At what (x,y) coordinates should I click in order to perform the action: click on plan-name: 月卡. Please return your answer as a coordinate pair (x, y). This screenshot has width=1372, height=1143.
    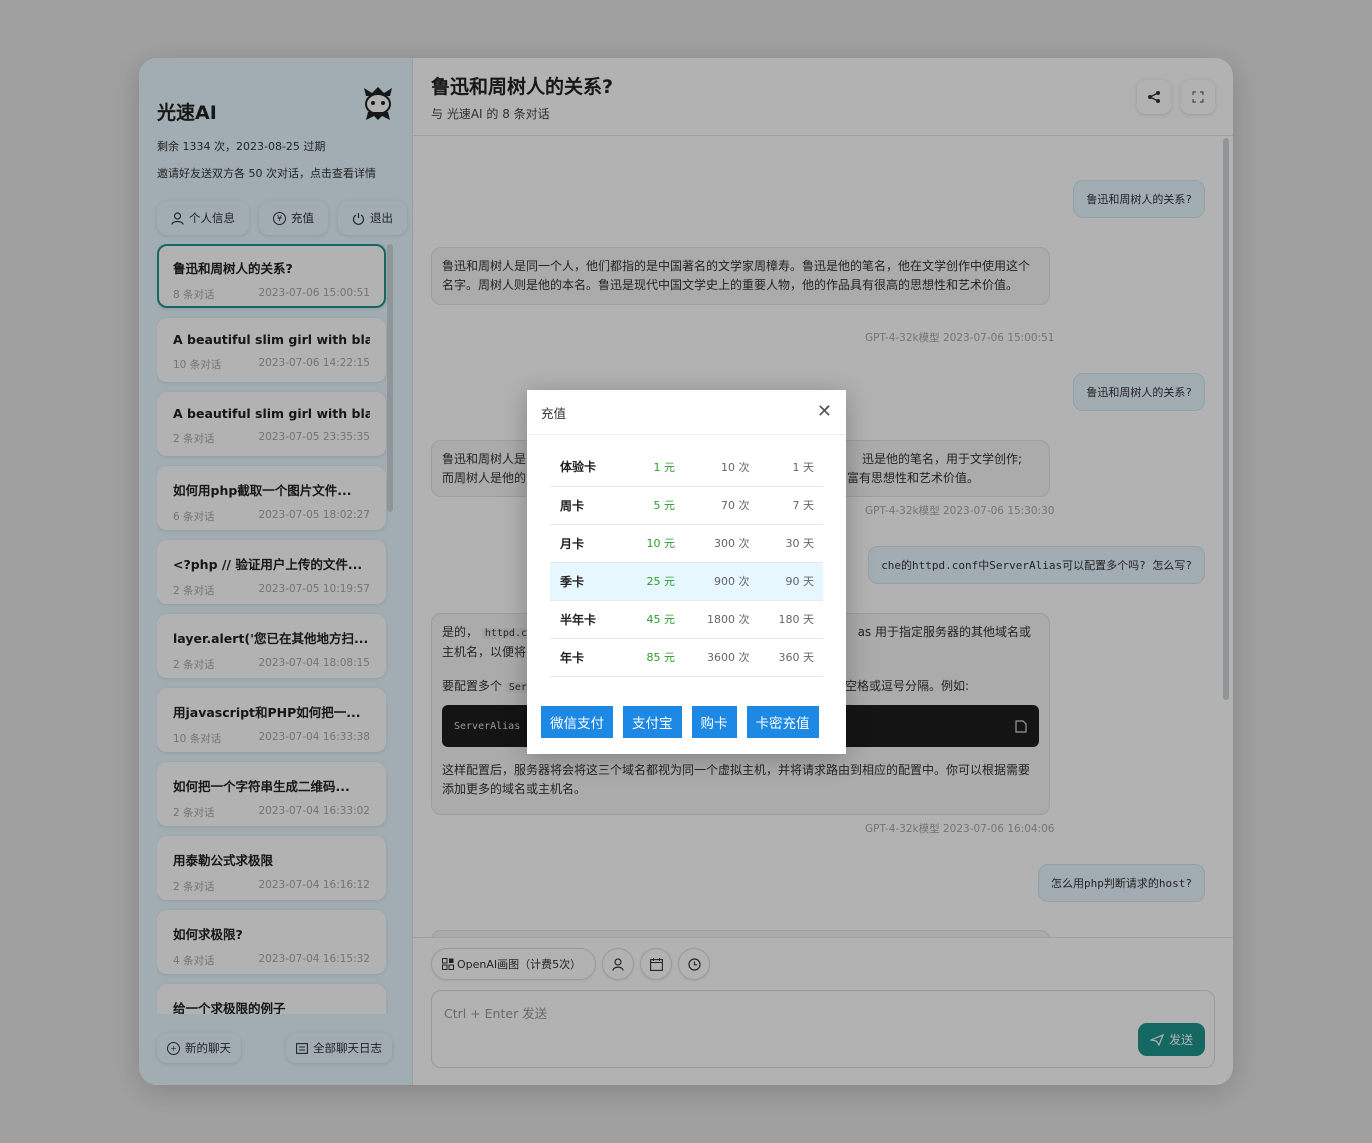
    Looking at the image, I should click on (590, 543).